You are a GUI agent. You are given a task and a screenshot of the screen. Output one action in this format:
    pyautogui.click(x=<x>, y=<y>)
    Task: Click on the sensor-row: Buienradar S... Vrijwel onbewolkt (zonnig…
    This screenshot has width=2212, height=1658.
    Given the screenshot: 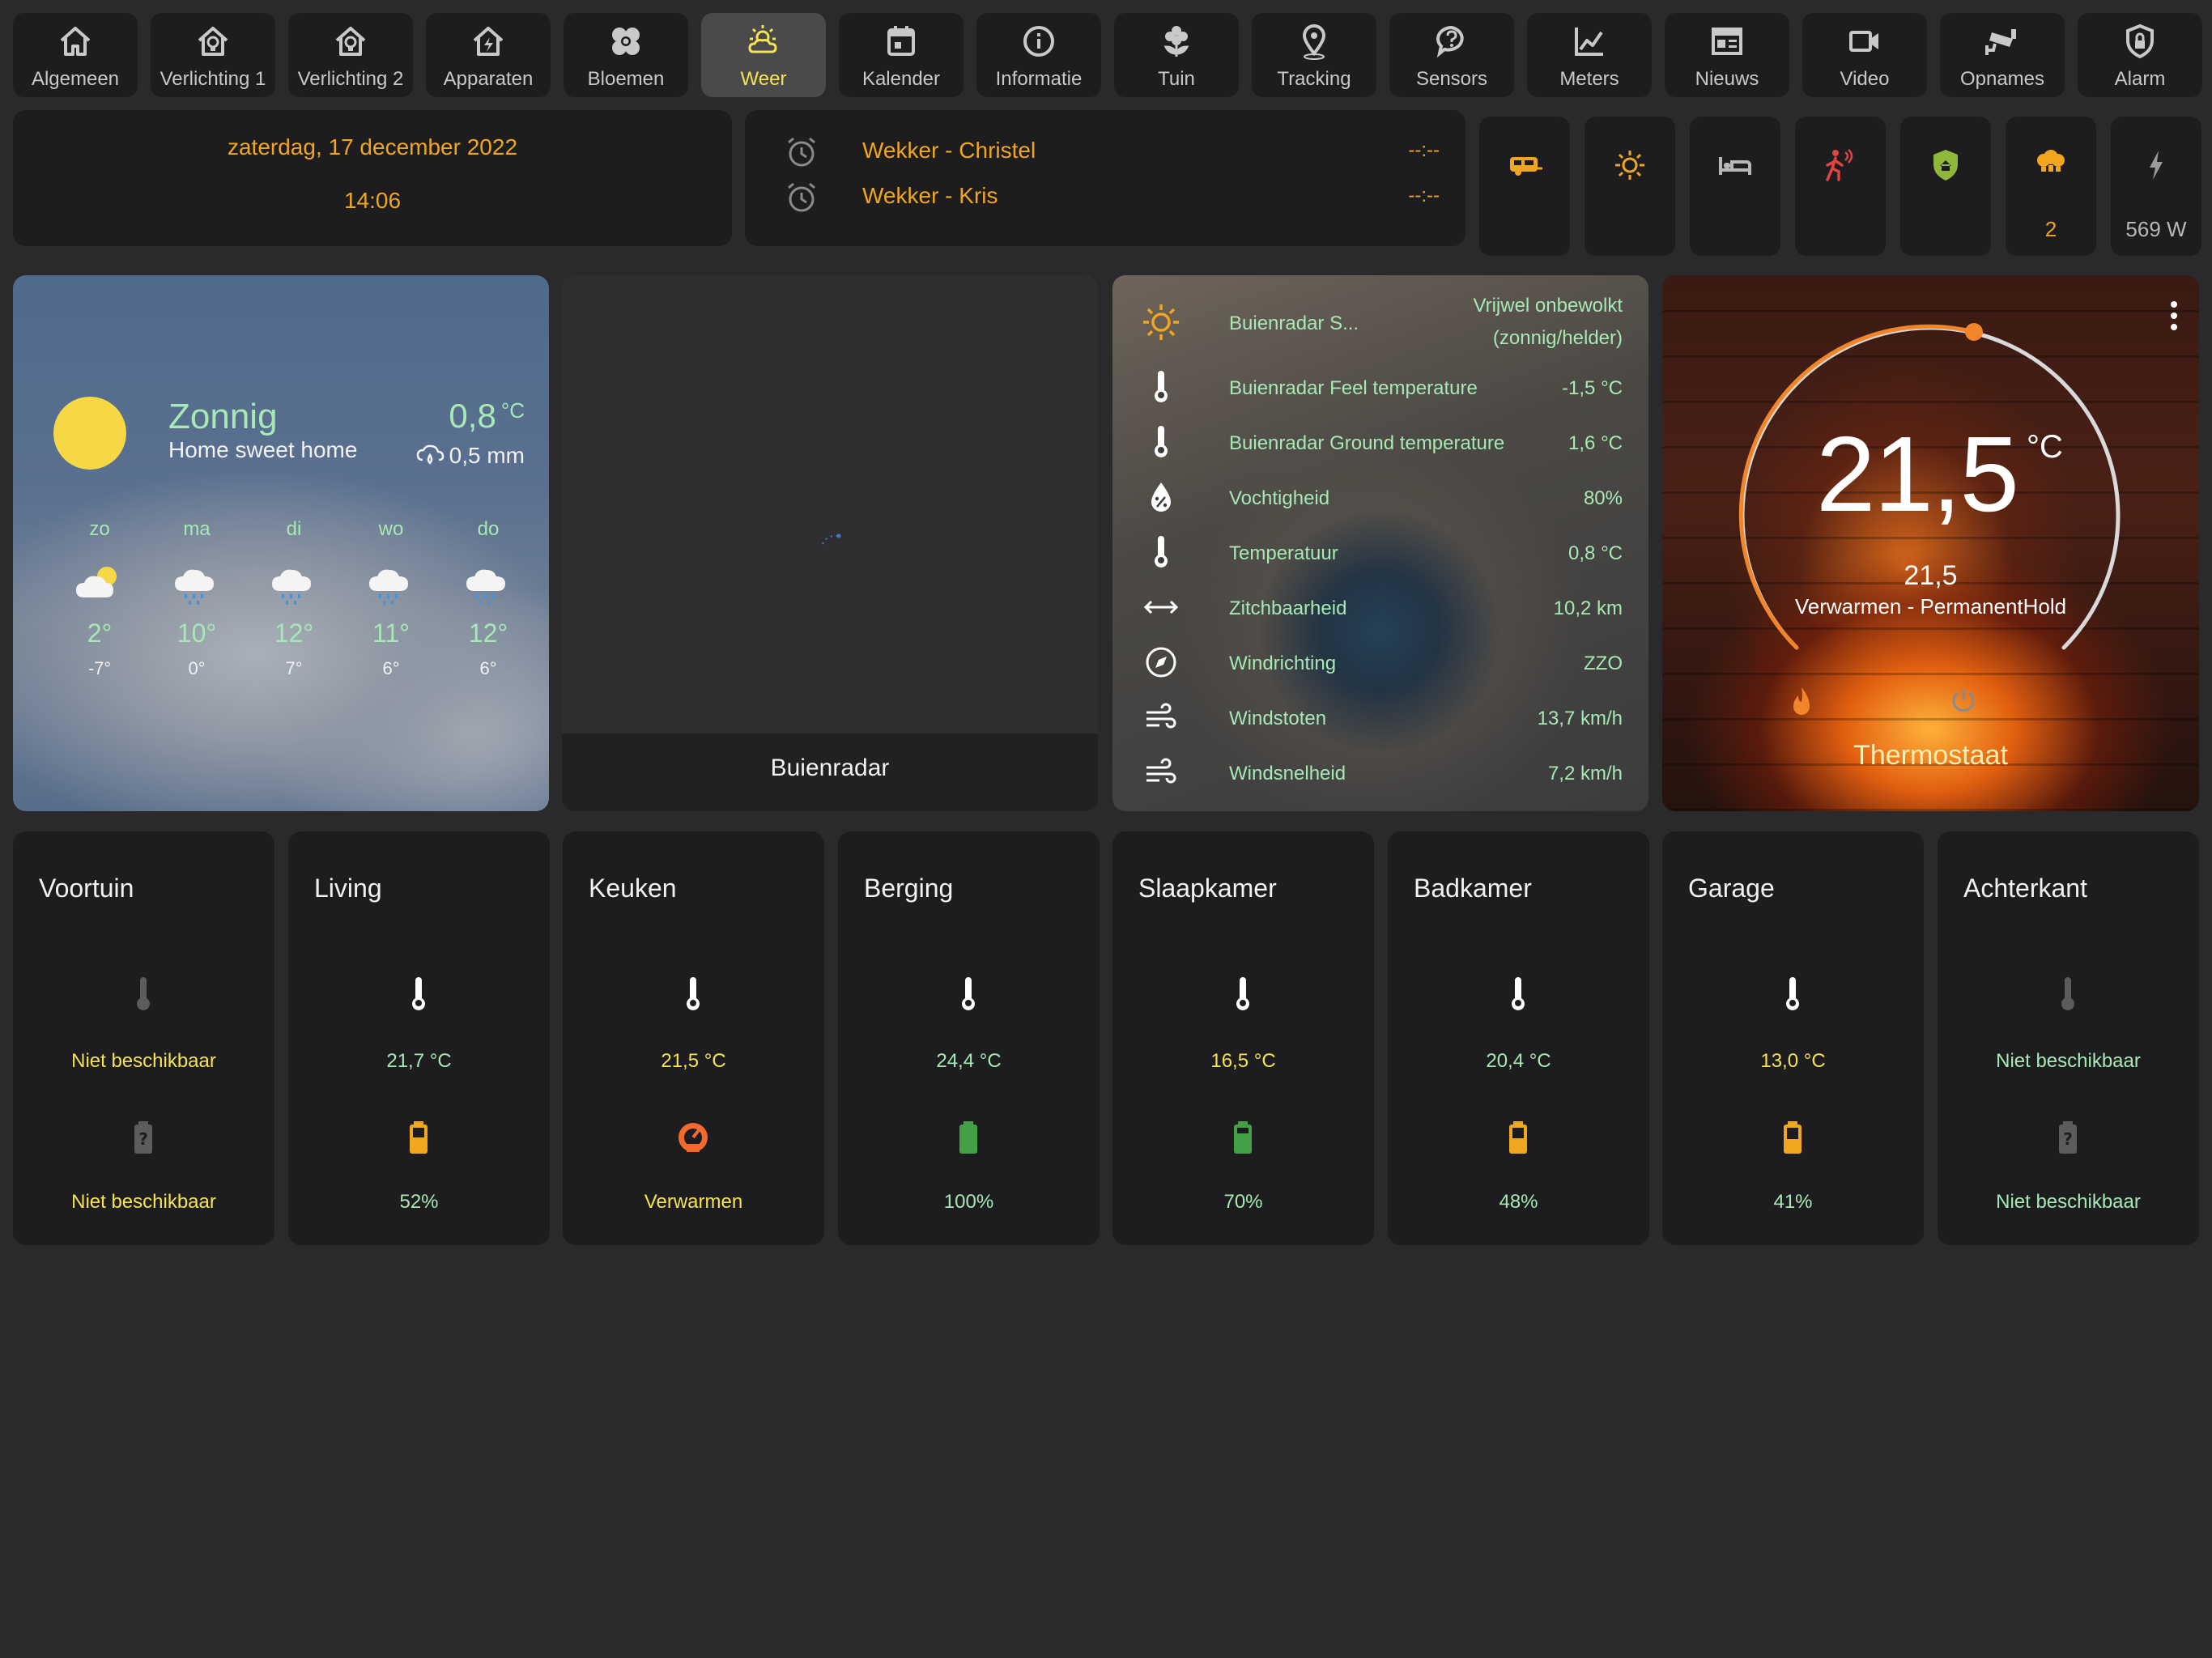 What is the action you would take?
    pyautogui.click(x=1380, y=323)
    